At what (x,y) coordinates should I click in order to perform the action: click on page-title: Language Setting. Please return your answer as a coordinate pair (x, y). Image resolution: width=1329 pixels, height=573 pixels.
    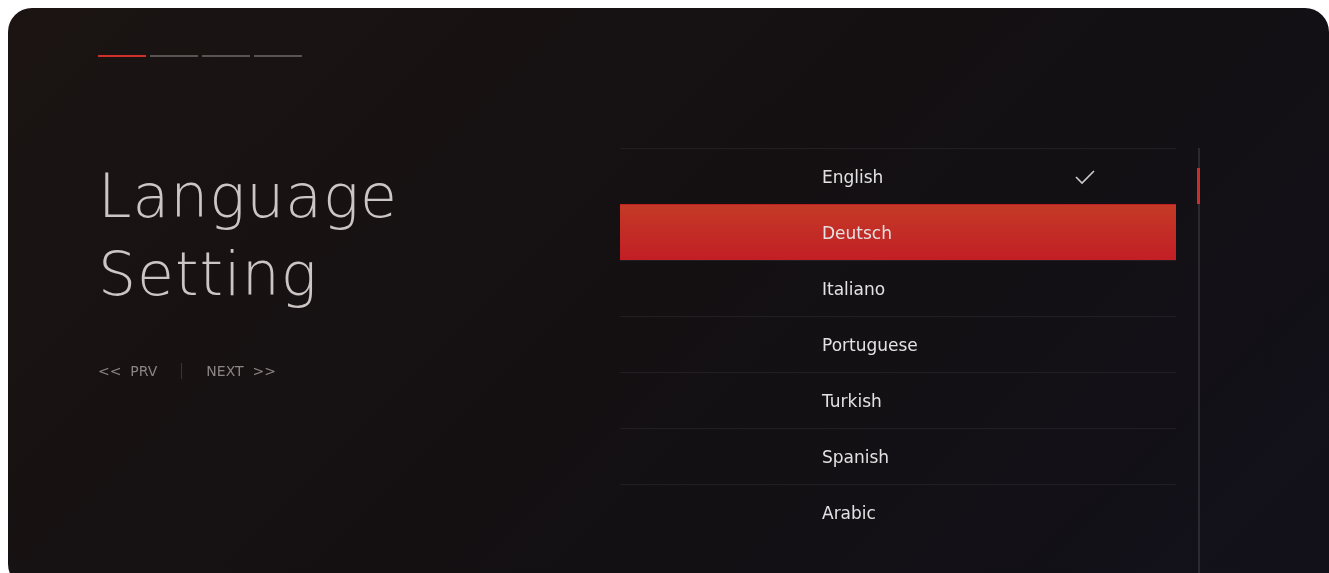
    Looking at the image, I should click on (248, 235).